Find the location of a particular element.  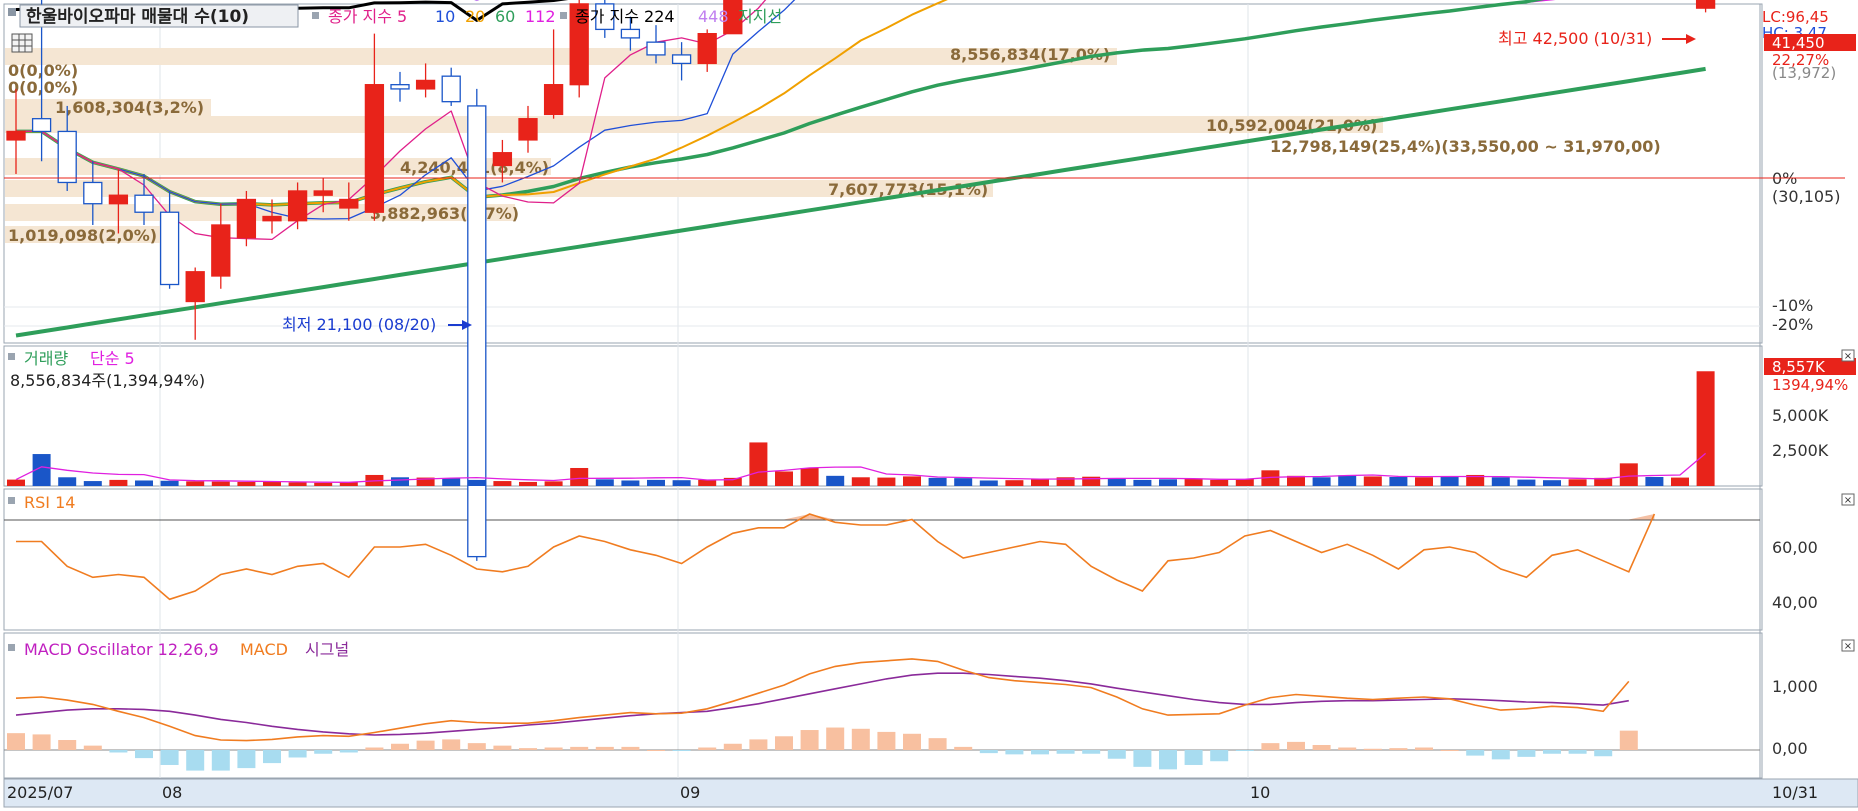

macd-title: MACD Oscillator 12,26,9 is located at coordinates (121, 649).